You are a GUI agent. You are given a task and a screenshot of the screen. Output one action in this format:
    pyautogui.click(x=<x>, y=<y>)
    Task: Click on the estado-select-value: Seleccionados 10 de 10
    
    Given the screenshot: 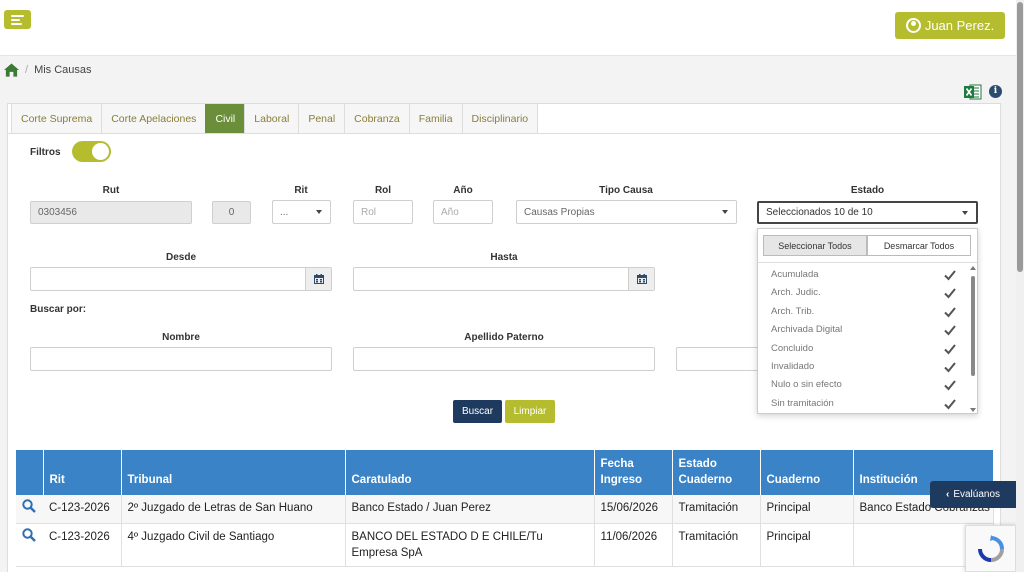 What is the action you would take?
    pyautogui.click(x=819, y=212)
    